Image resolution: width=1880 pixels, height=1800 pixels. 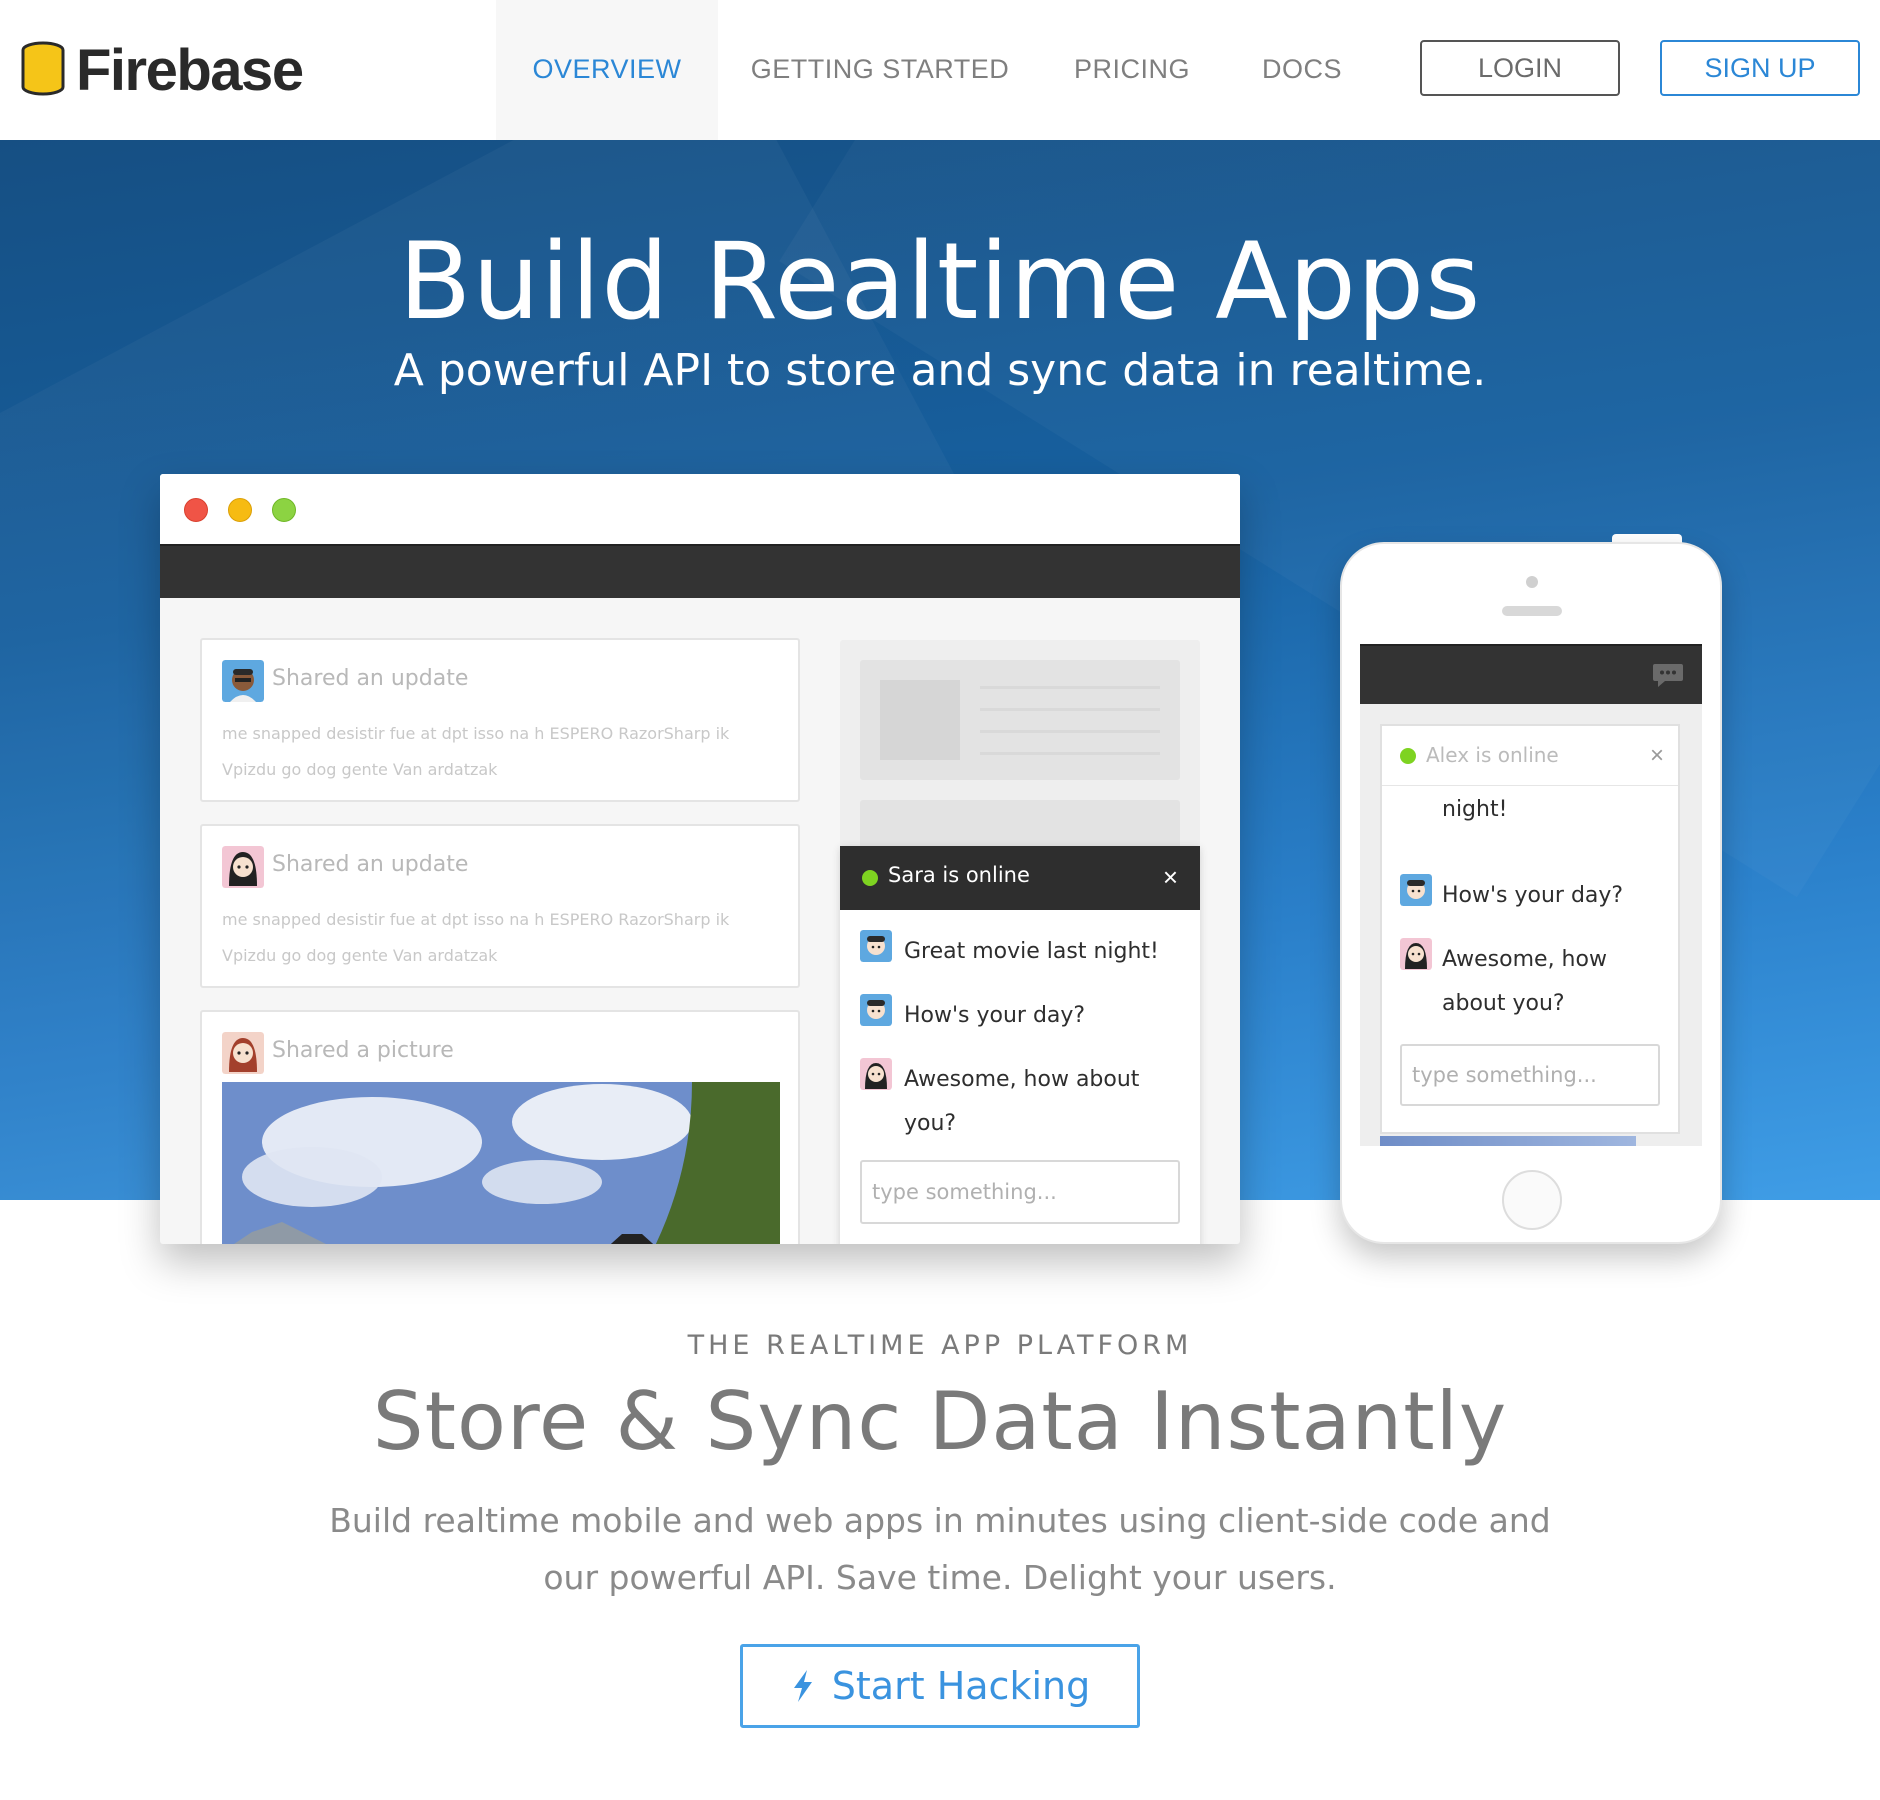 I want to click on nav-getting-started: GETTING STARTED, so click(x=880, y=70).